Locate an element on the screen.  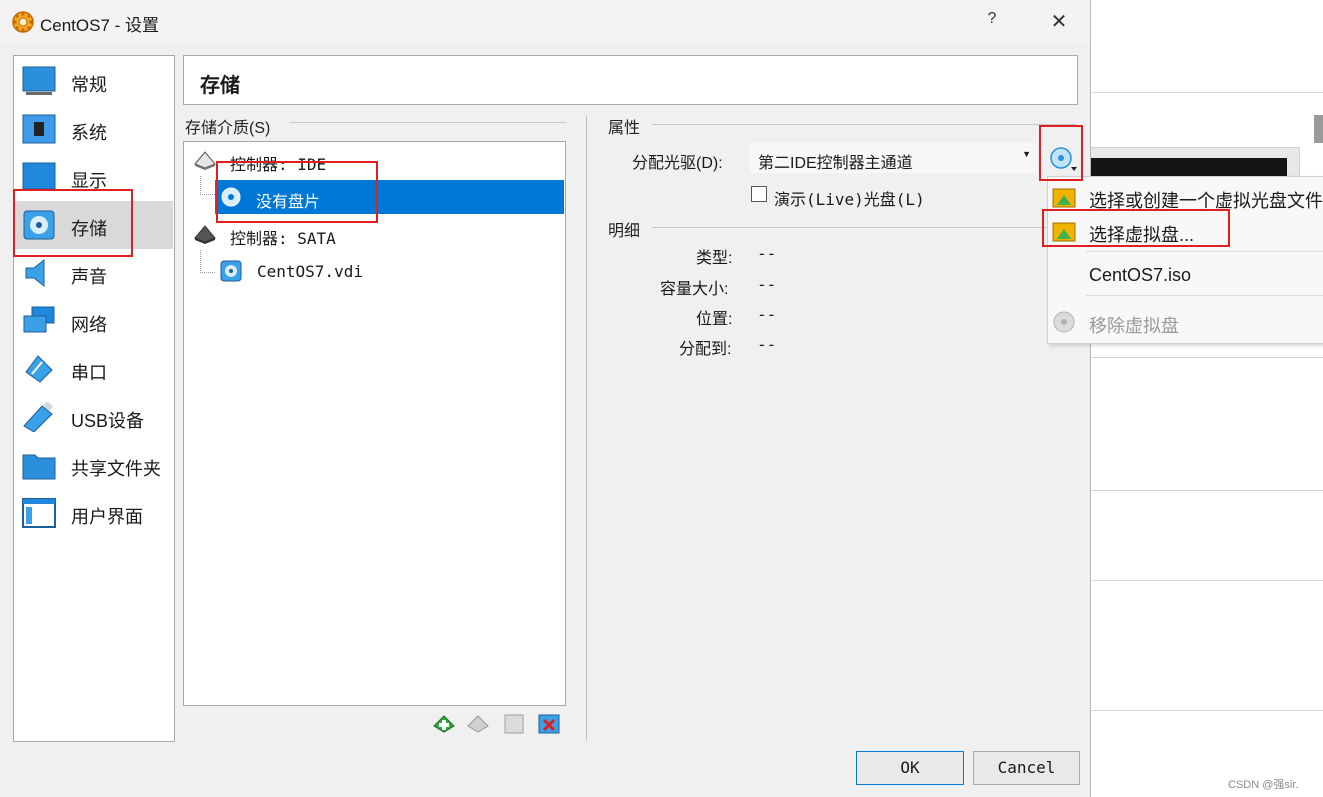
watermark: CSDN @强sir. is located at coordinates (1263, 785).